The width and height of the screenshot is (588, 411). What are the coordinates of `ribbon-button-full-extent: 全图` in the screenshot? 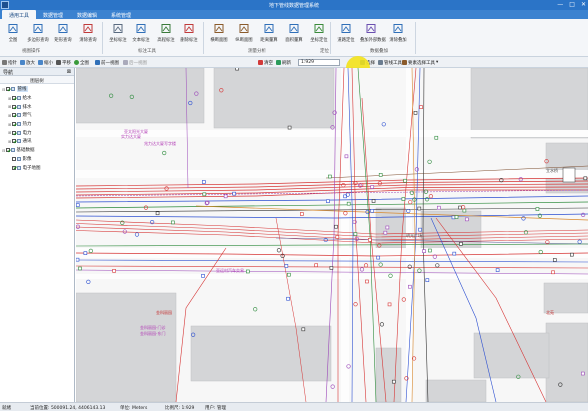 It's located at (13, 34).